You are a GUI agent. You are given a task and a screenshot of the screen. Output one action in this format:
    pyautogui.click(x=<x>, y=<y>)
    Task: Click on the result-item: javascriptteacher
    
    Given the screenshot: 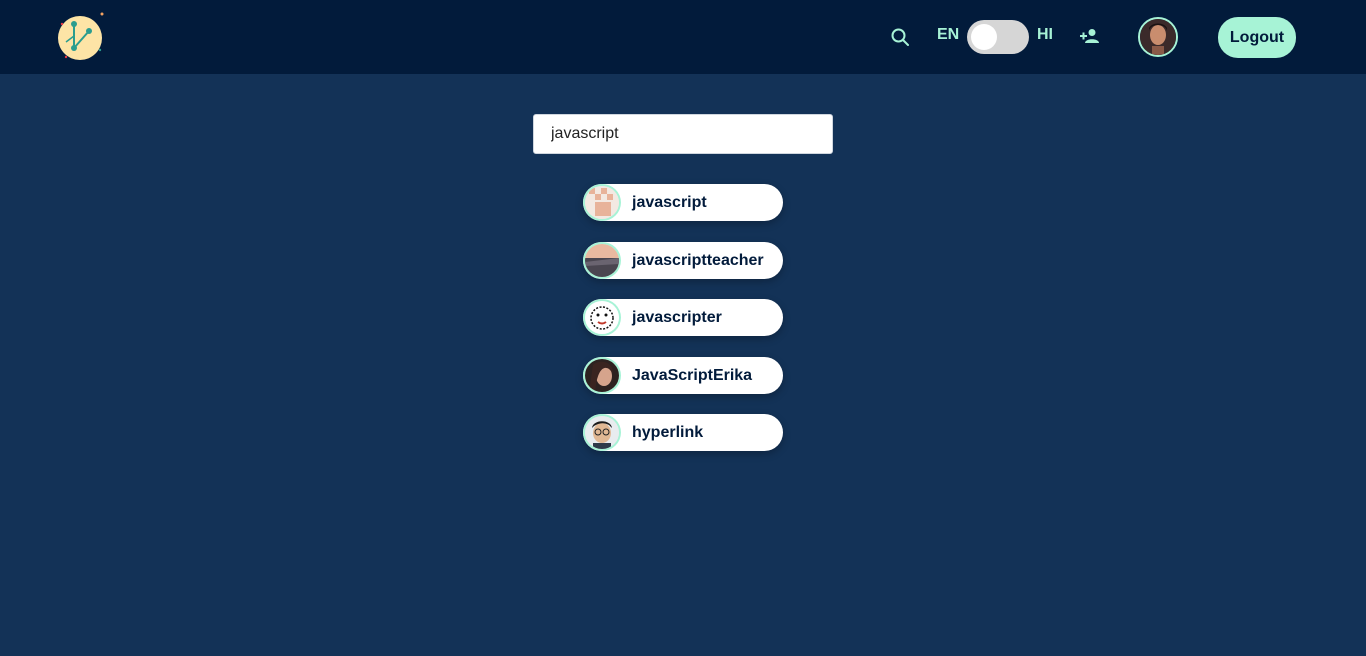 What is the action you would take?
    pyautogui.click(x=683, y=260)
    